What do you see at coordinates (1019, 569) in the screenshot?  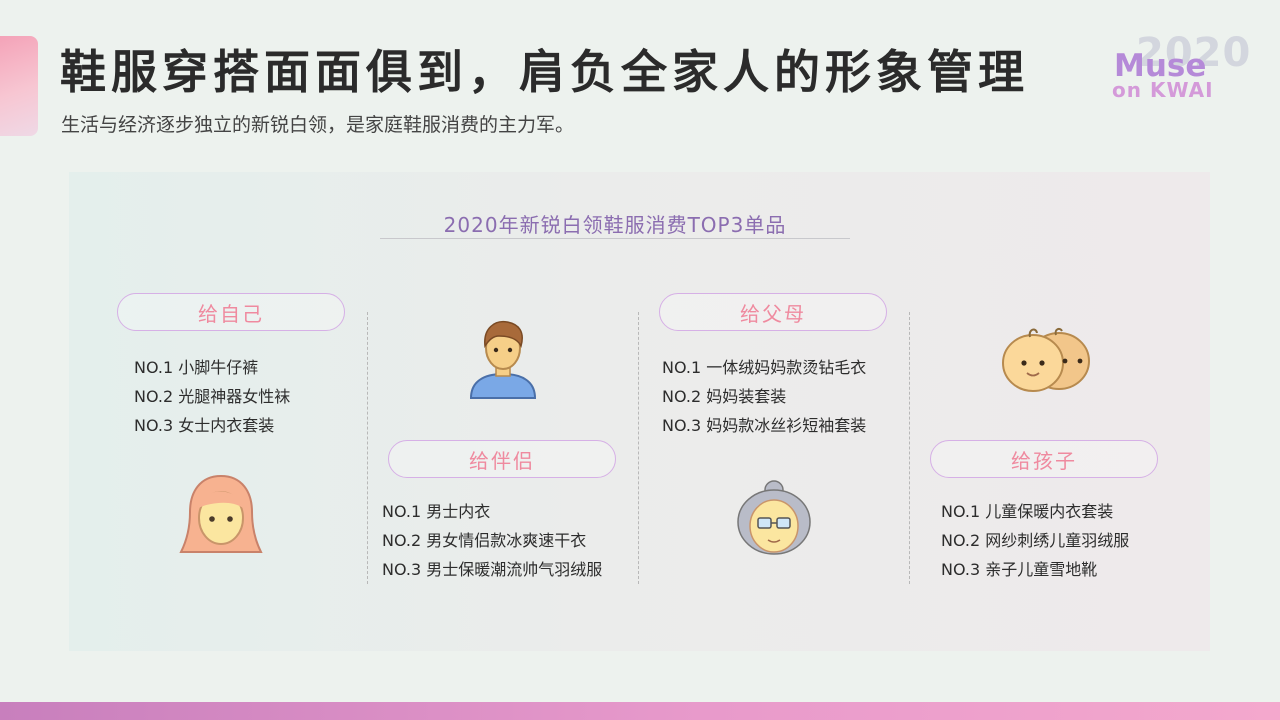 I see `list-item: NO.3 亲子儿童雪地靴` at bounding box center [1019, 569].